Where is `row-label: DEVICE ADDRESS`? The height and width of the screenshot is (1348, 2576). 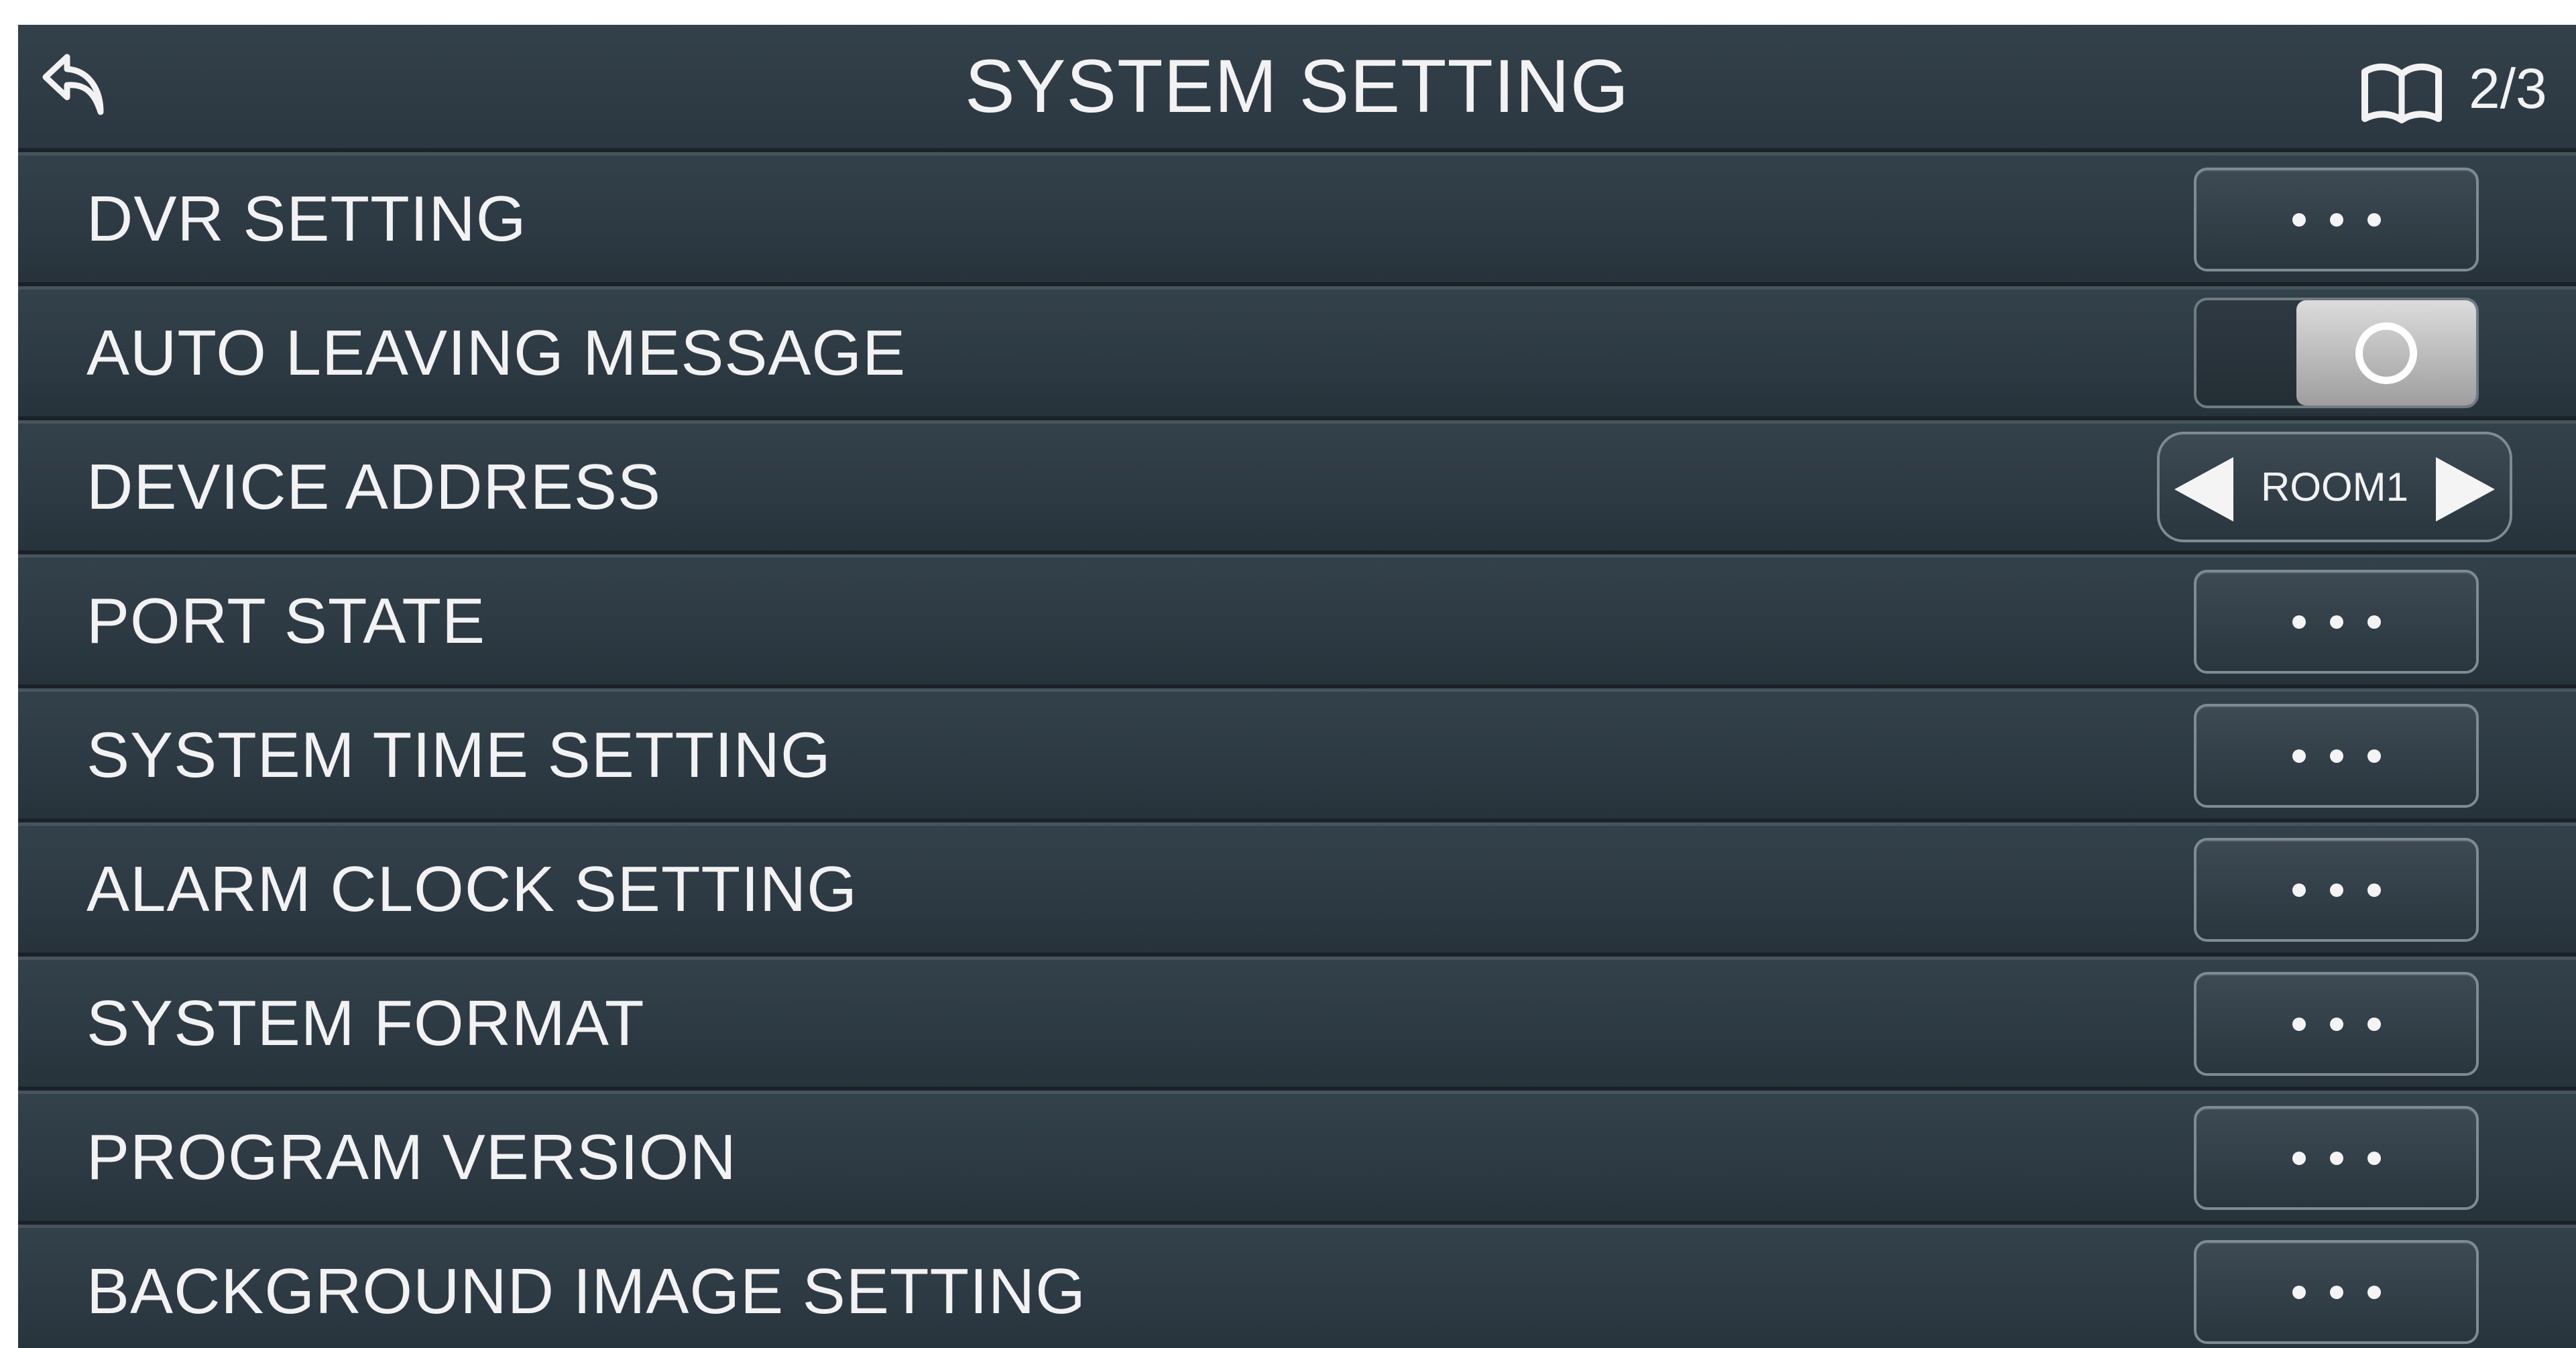
row-label: DEVICE ADDRESS is located at coordinates (373, 487).